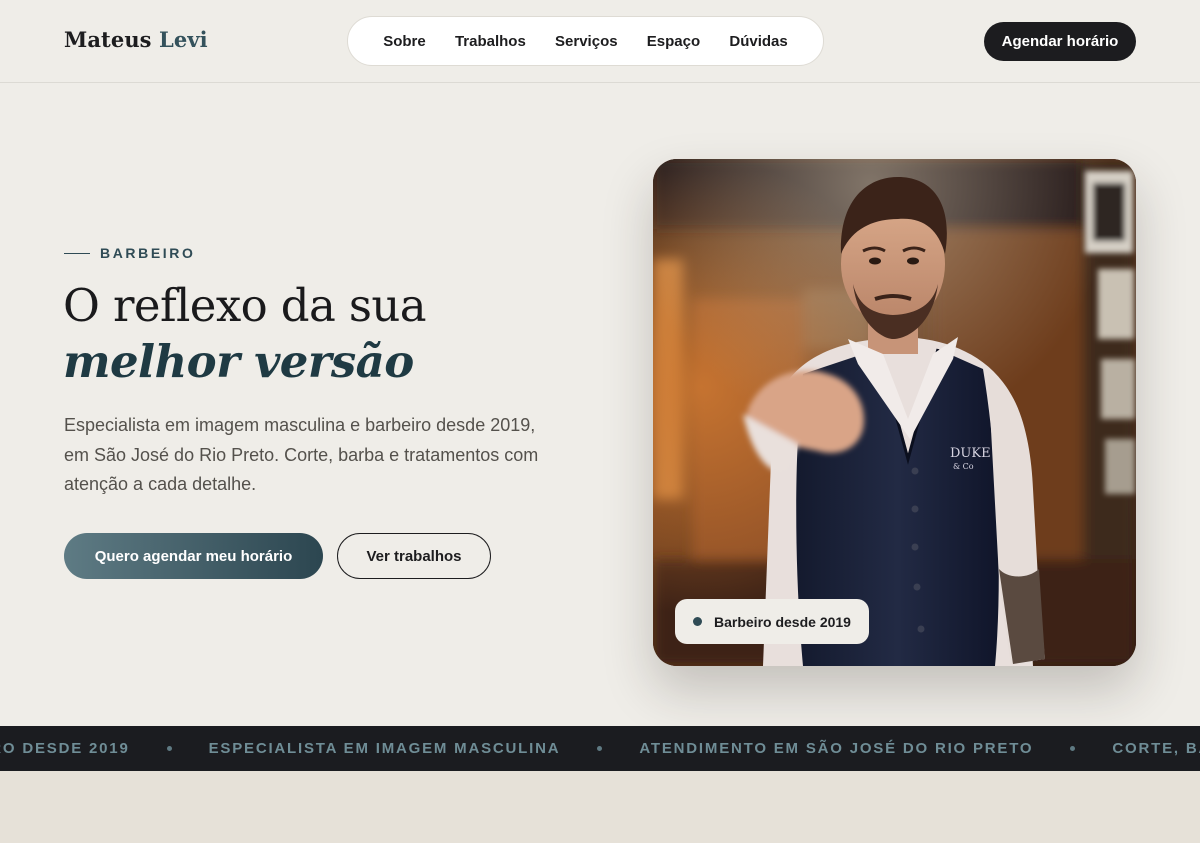 Image resolution: width=1200 pixels, height=843 pixels. Describe the element at coordinates (836, 748) in the screenshot. I see `marquee-item: ATENDIMENTO EM SÃO JOSÉ DO RIO PRETO` at that location.